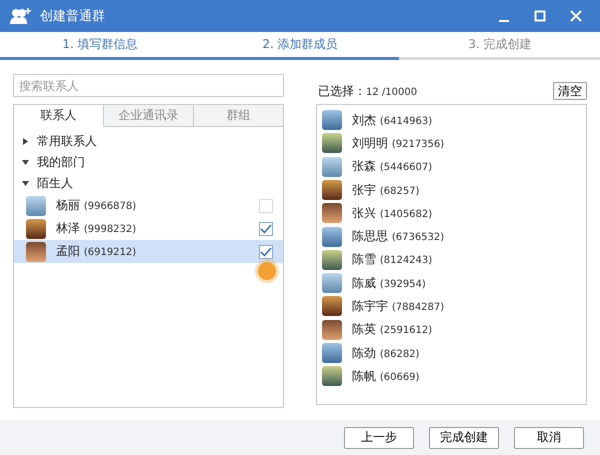  I want to click on search-field: 搜索联系人, so click(148, 86).